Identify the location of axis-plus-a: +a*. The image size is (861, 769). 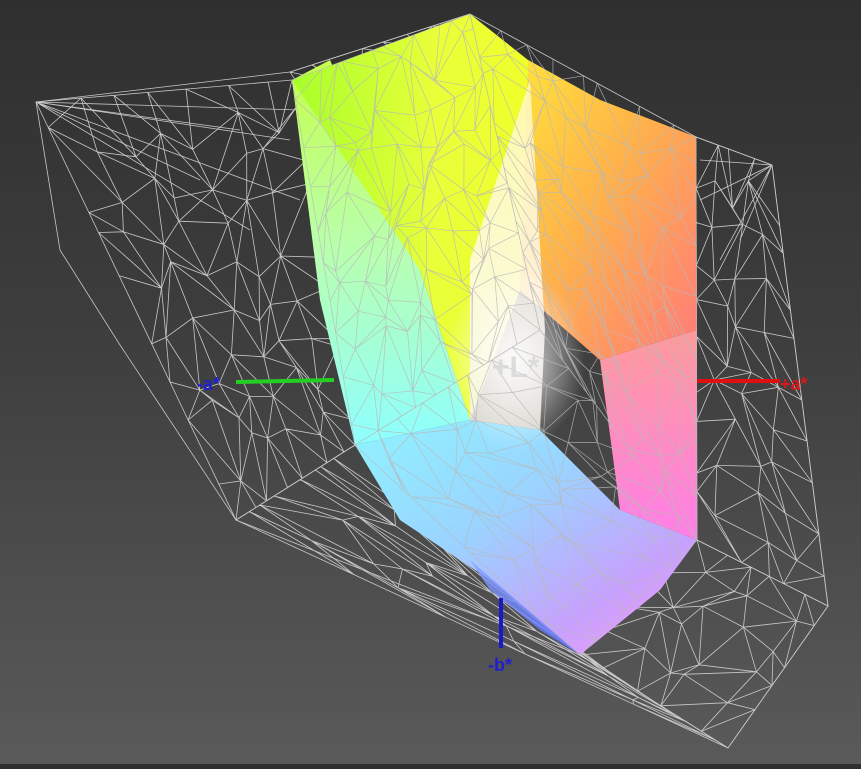
(752, 384).